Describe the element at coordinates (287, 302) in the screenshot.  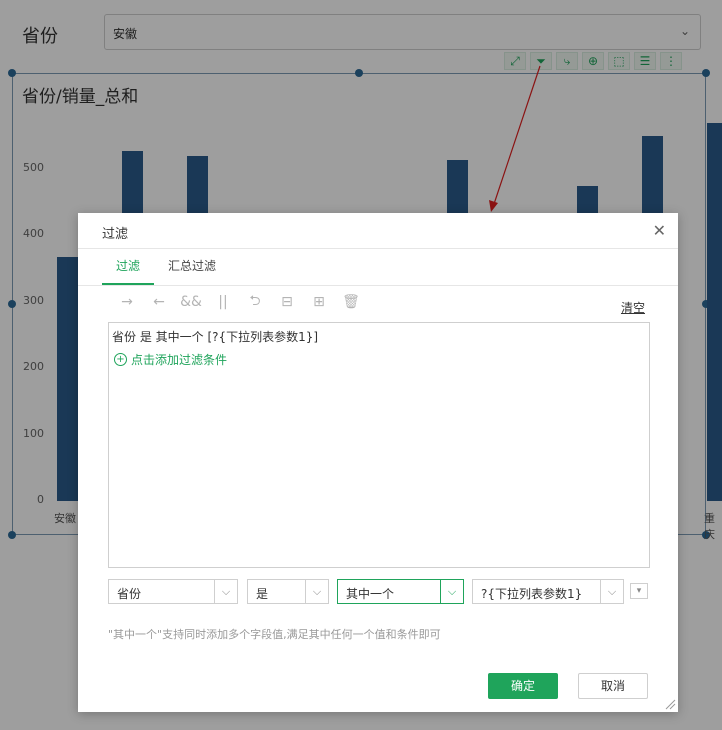
I see `insert-above-icon: ⊟` at that location.